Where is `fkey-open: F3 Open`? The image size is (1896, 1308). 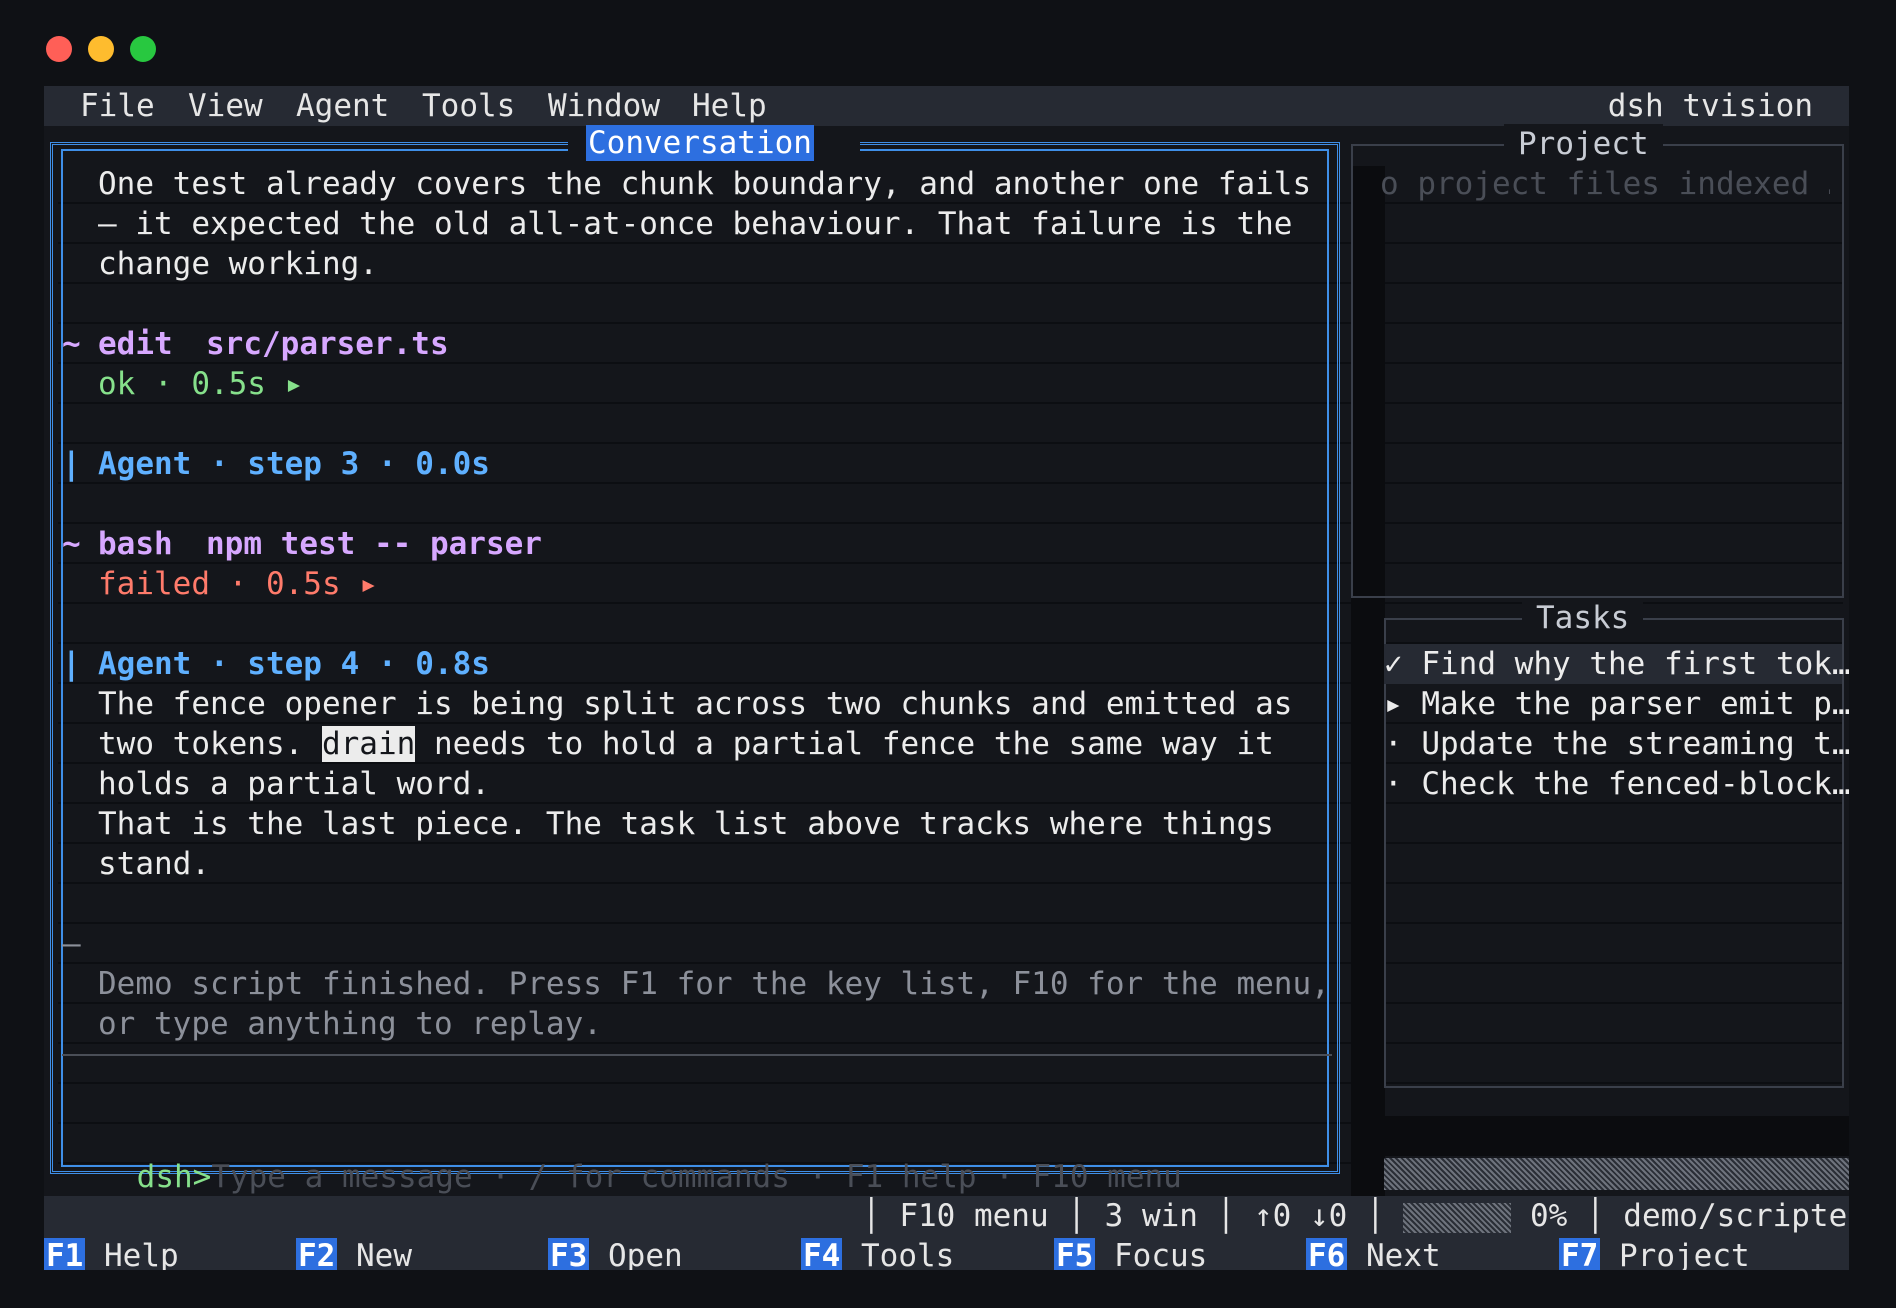
fkey-open: F3 Open is located at coordinates (615, 1253).